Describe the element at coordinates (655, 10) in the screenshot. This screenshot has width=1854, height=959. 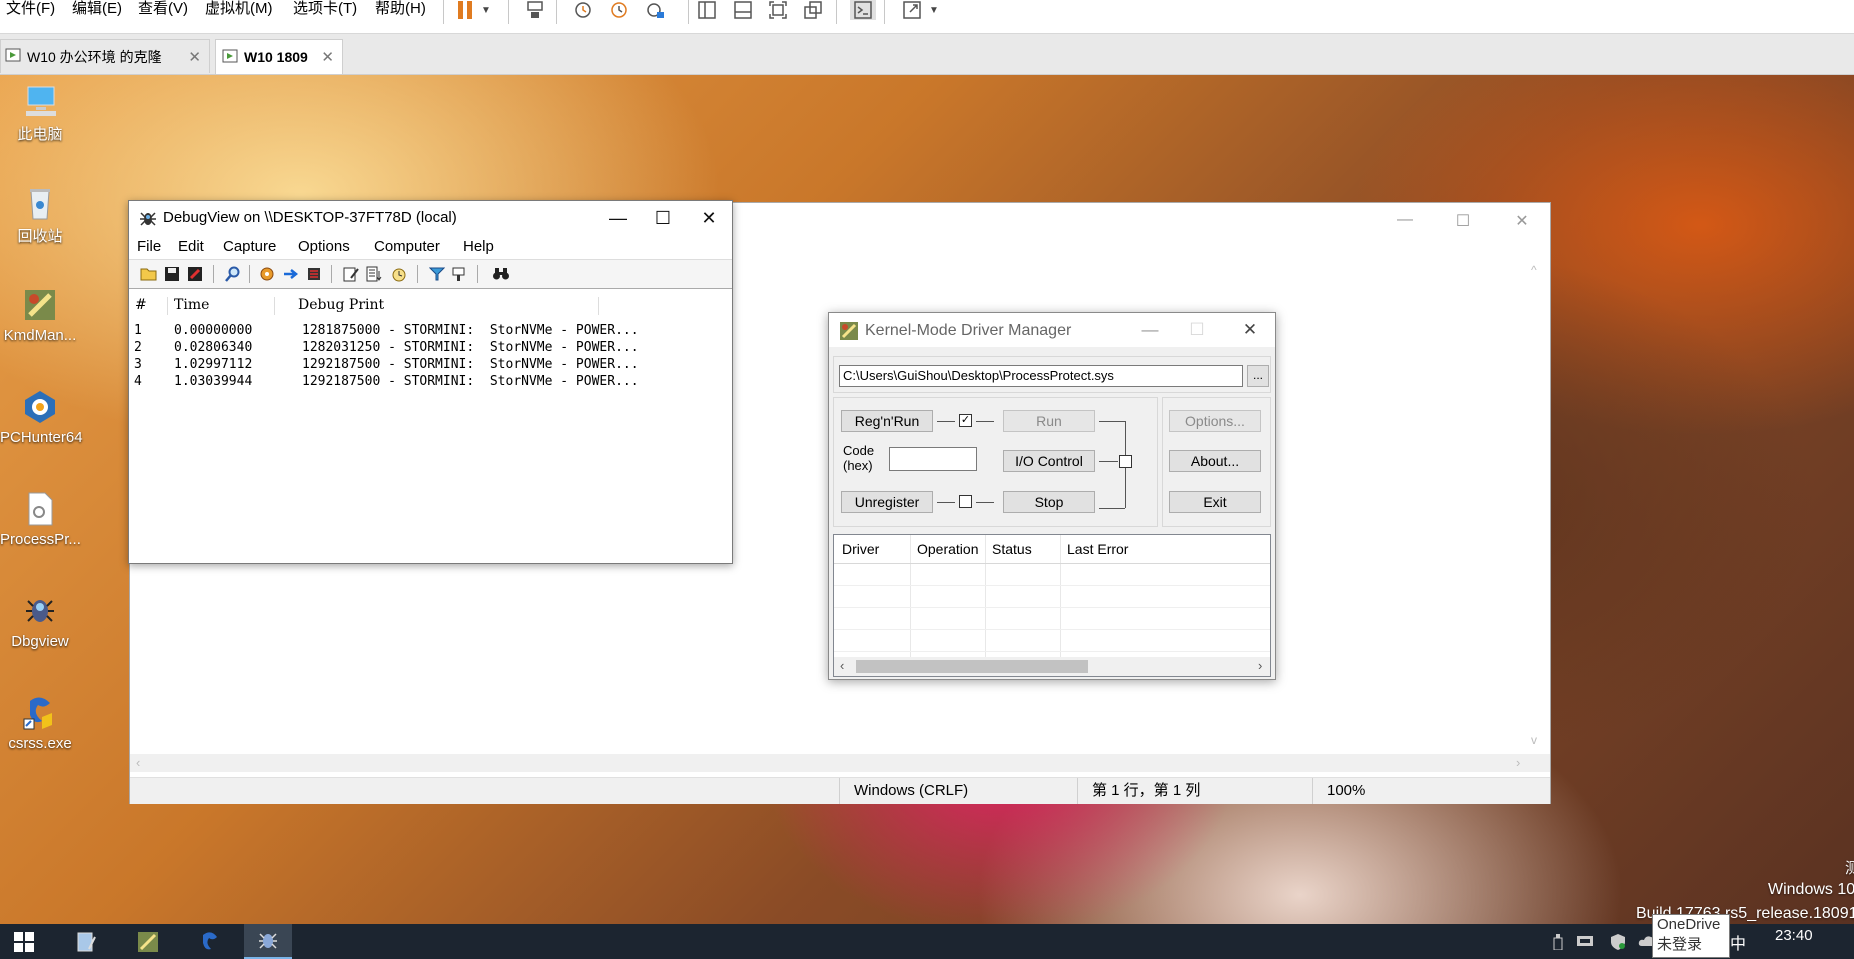
I see `snapshot-manager-icon` at that location.